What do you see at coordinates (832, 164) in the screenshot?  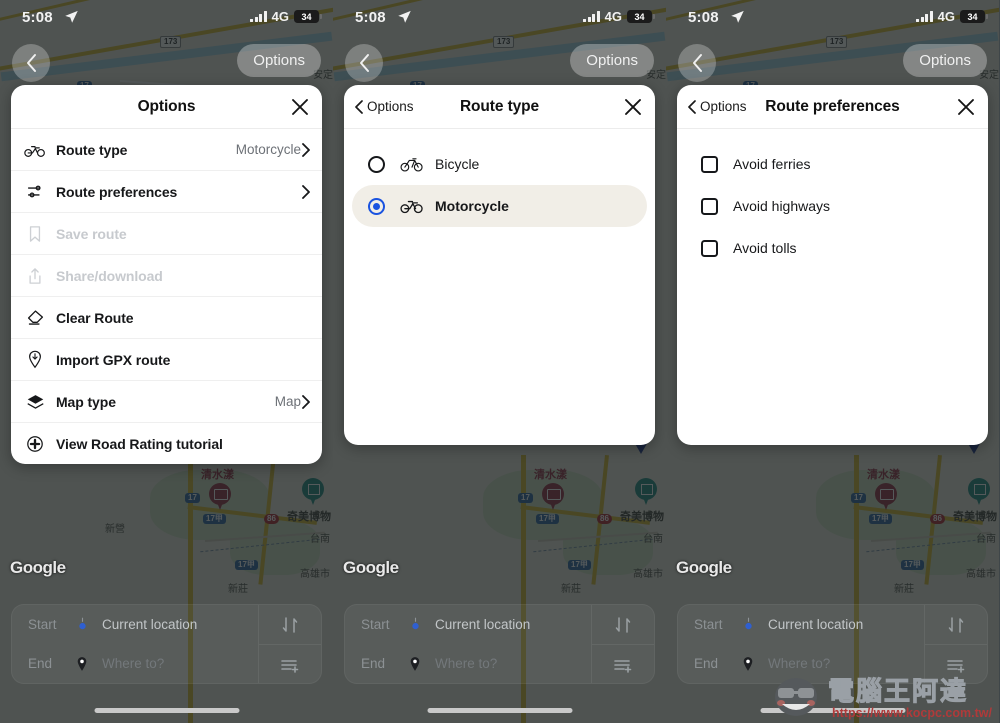 I see `preference-option-avoid-ferries: Avoid ferries` at bounding box center [832, 164].